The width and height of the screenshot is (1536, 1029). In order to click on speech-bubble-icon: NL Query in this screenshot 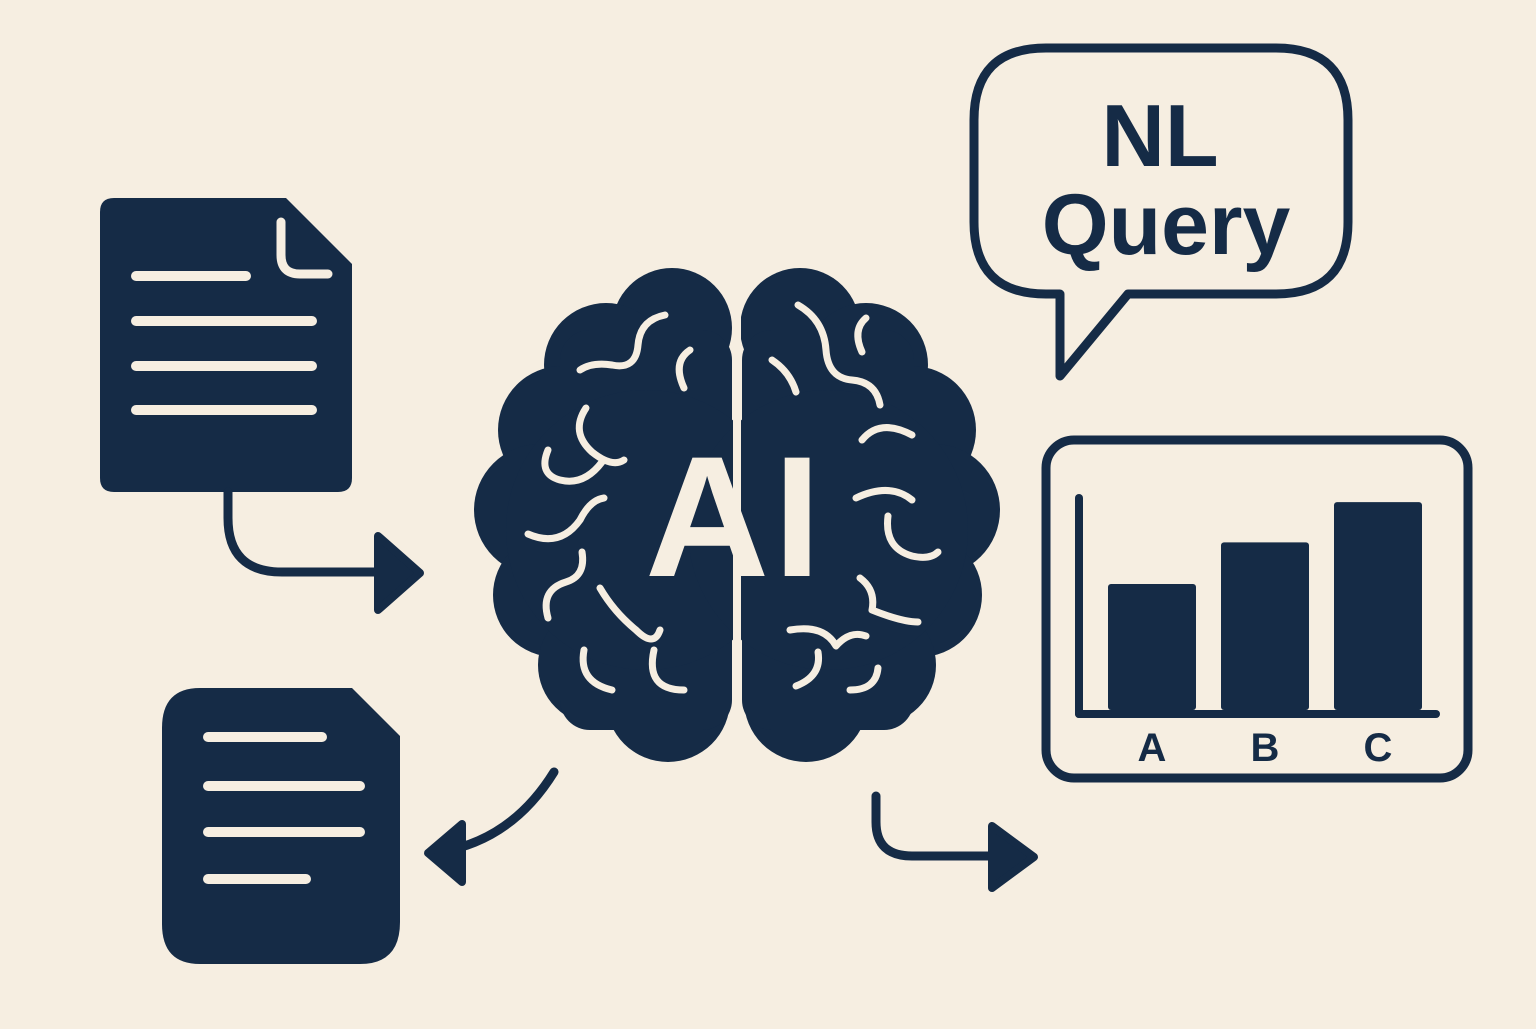, I will do `click(1161, 212)`.